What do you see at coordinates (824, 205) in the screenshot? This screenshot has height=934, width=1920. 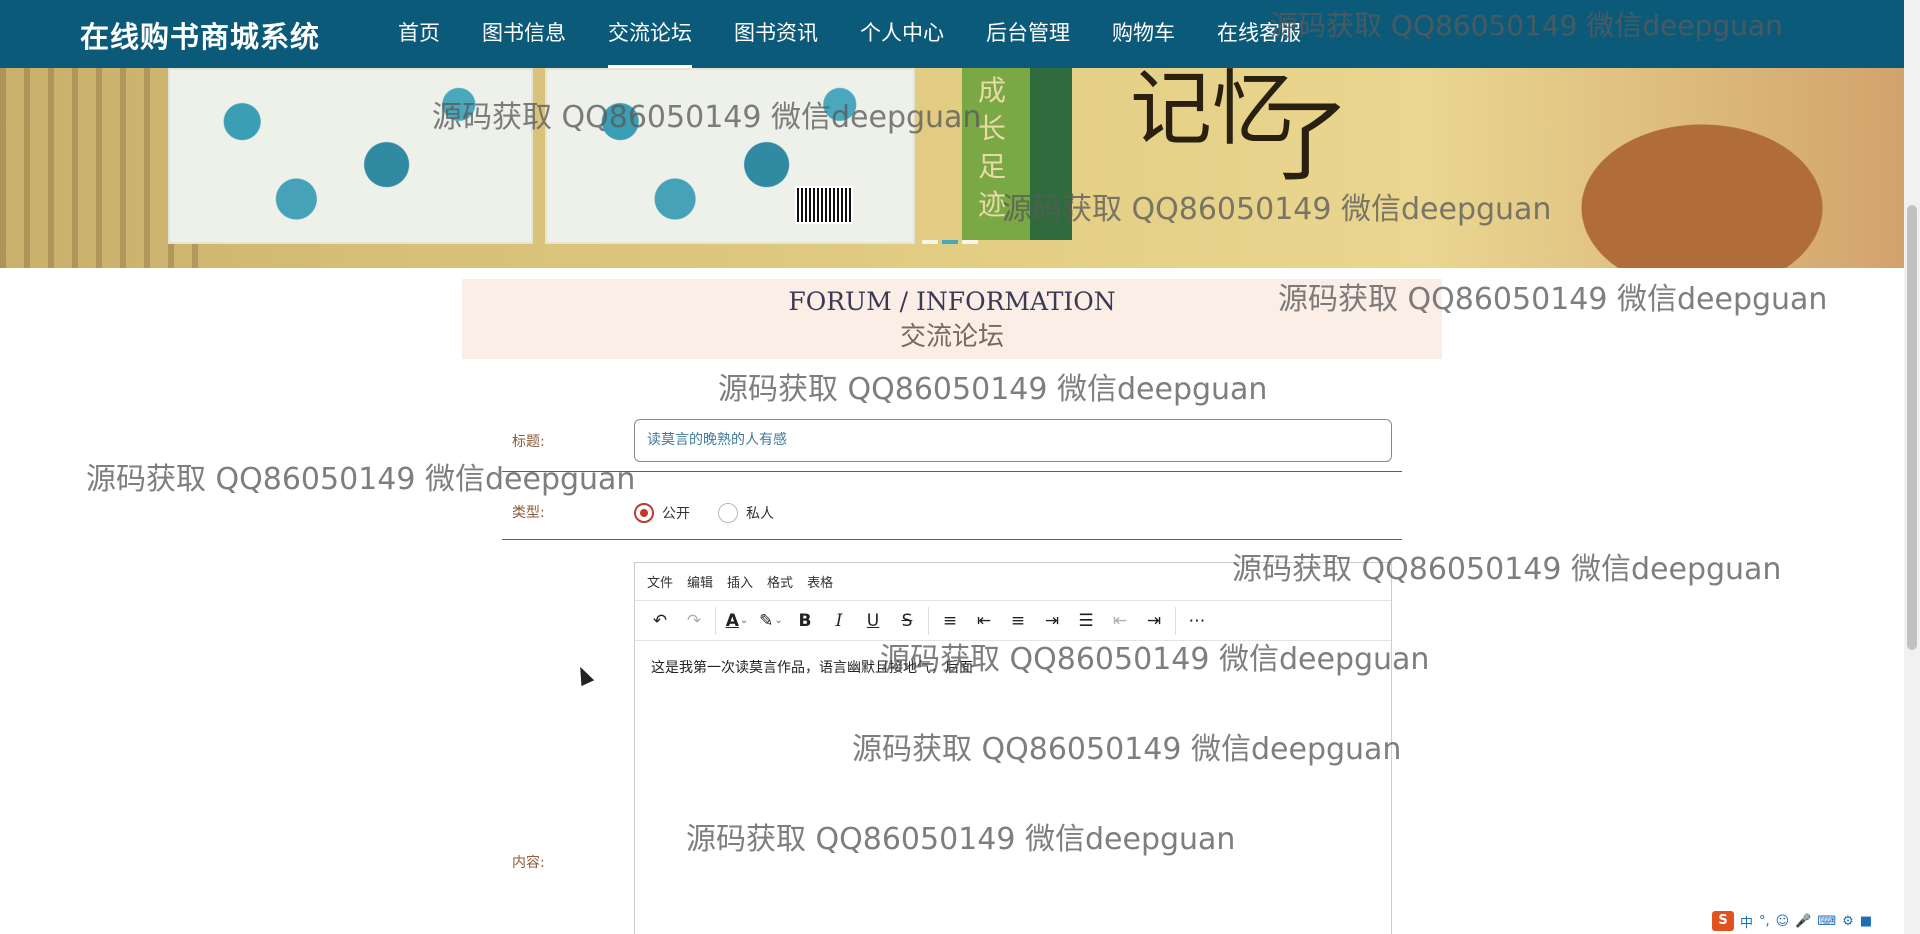 I see `barcode-image` at bounding box center [824, 205].